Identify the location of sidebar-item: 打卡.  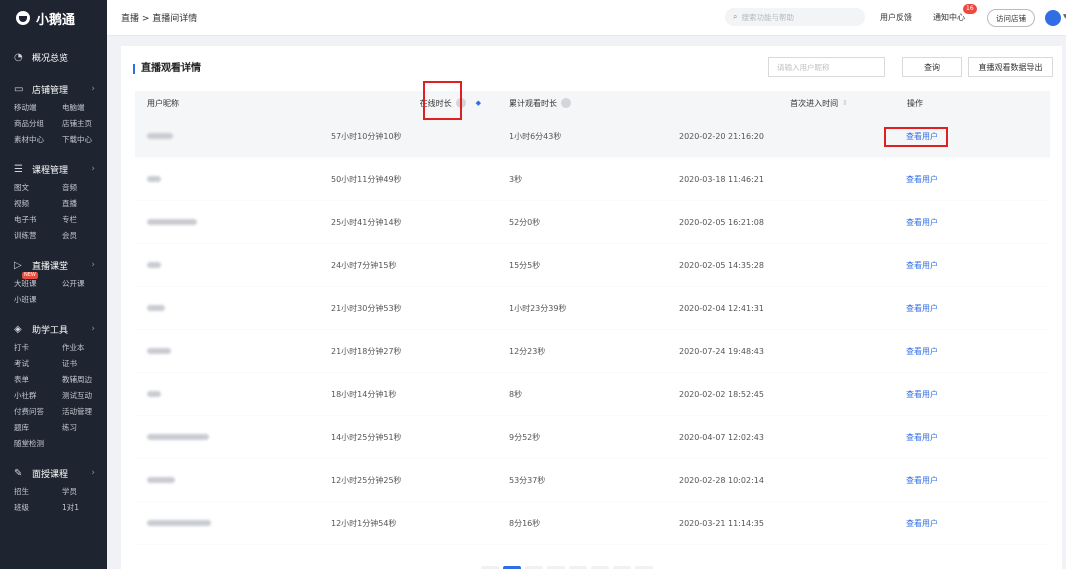
(38, 348).